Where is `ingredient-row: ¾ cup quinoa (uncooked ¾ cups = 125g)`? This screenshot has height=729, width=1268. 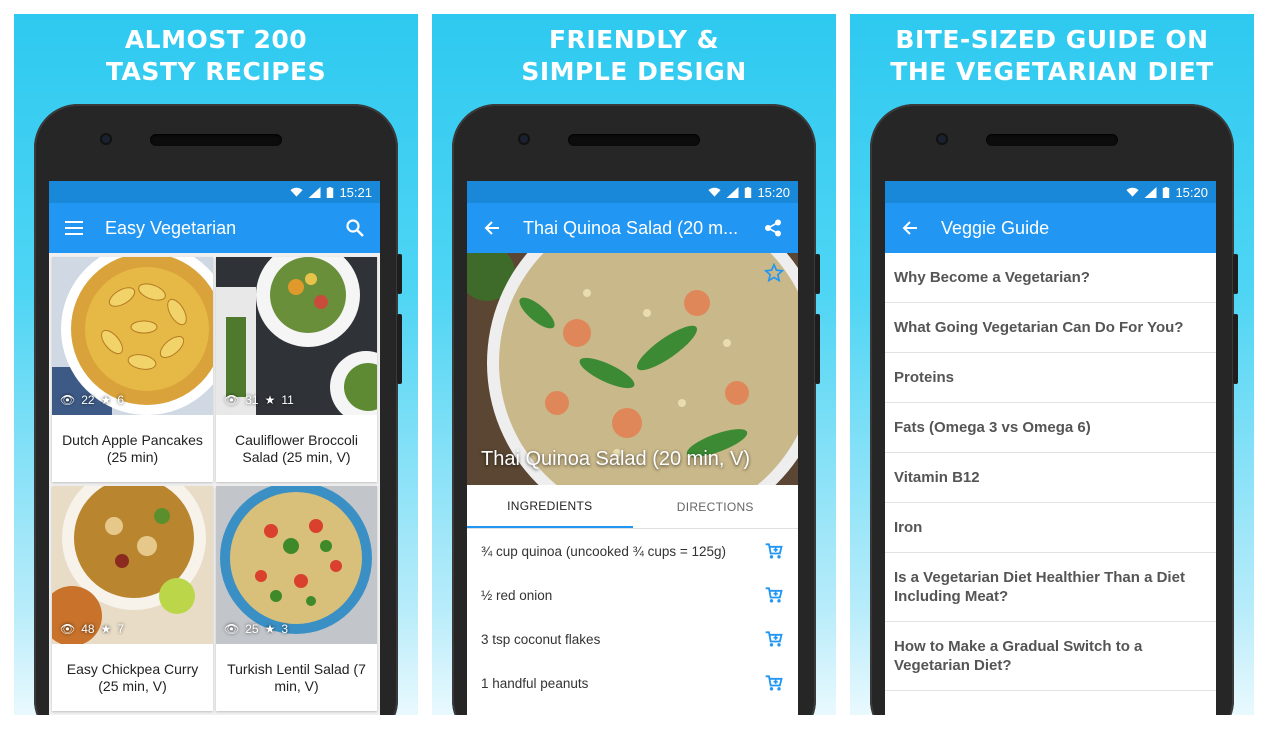
ingredient-row: ¾ cup quinoa (uncooked ¾ cups = 125g) is located at coordinates (632, 551).